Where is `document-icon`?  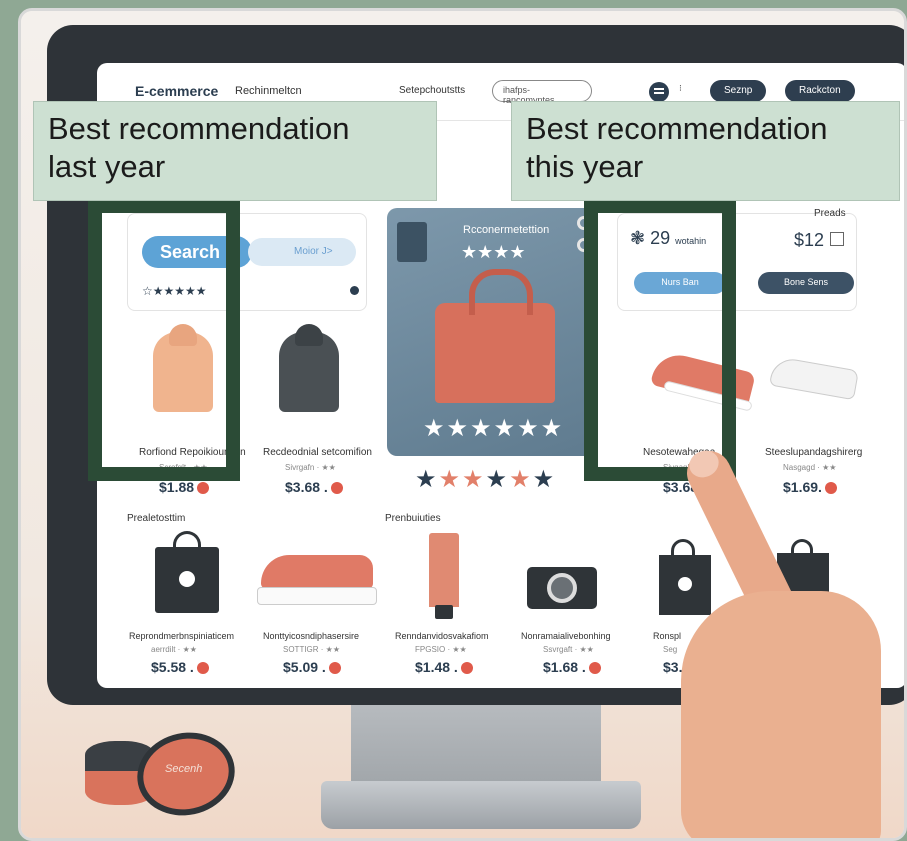 document-icon is located at coordinates (412, 242).